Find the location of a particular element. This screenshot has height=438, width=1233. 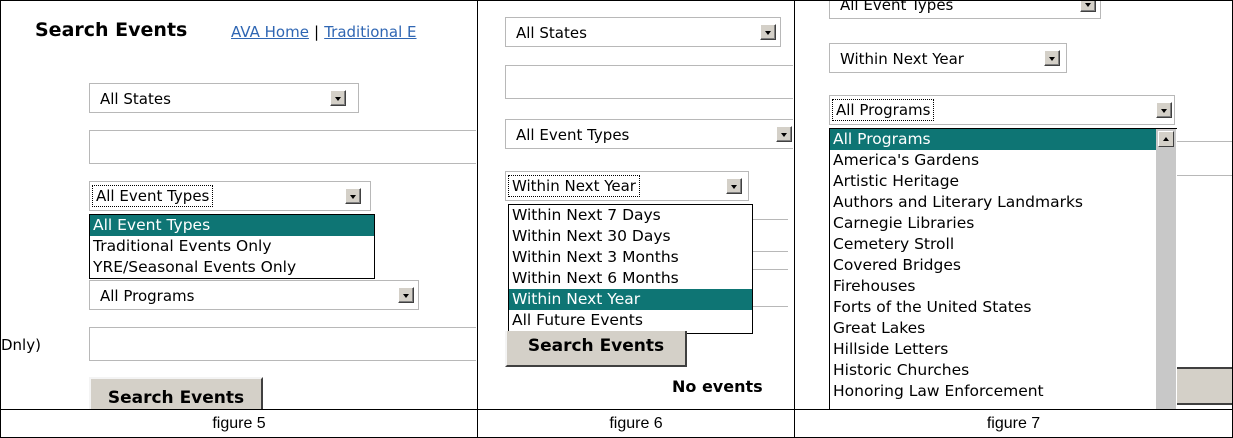

dropdown-option: All Programs is located at coordinates (993, 139).